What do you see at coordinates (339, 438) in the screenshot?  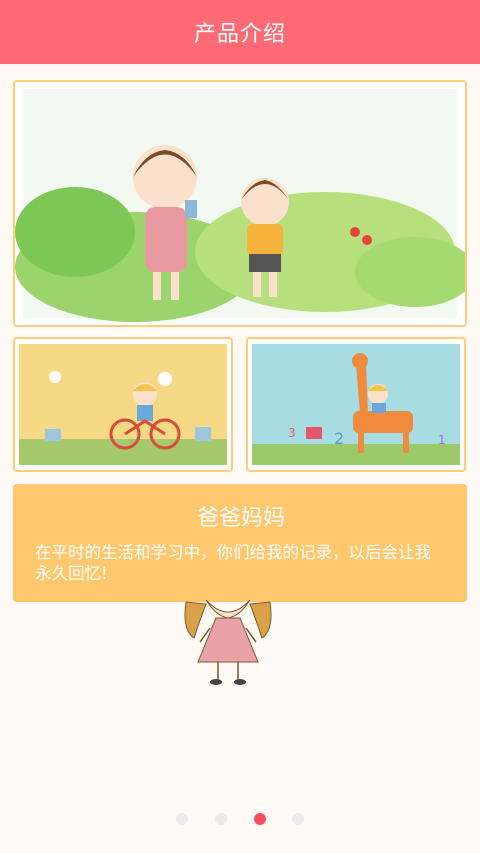 I see `svg-text: 2` at bounding box center [339, 438].